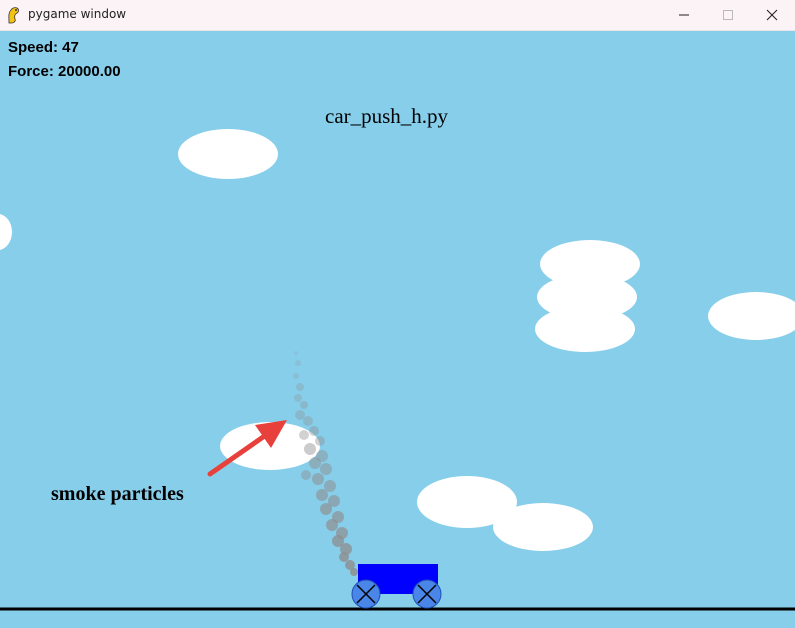  I want to click on pygame-snake-icon, so click(14, 15).